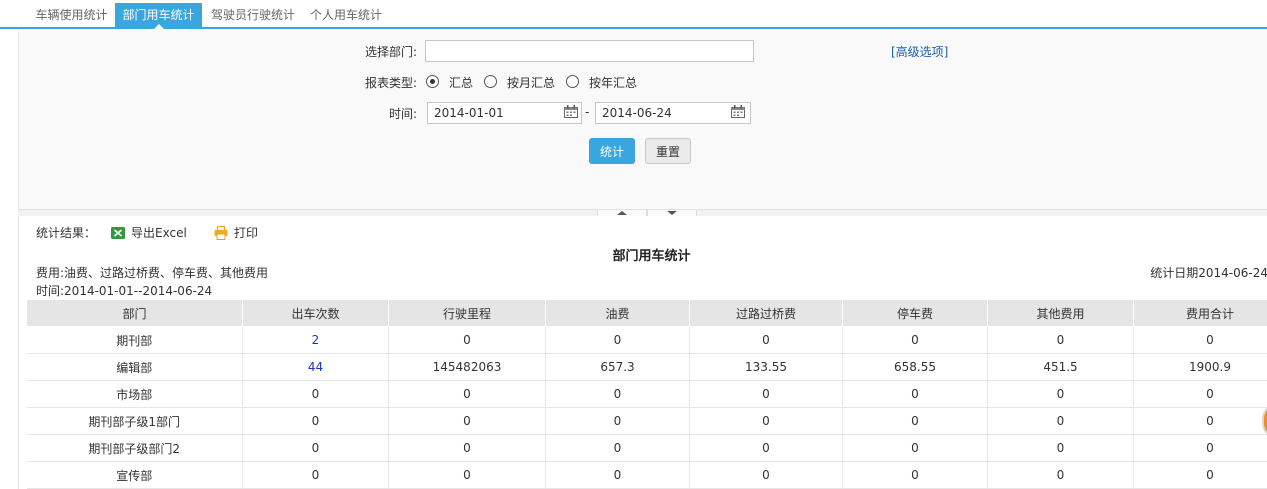 The image size is (1267, 489). I want to click on excel-icon, so click(118, 233).